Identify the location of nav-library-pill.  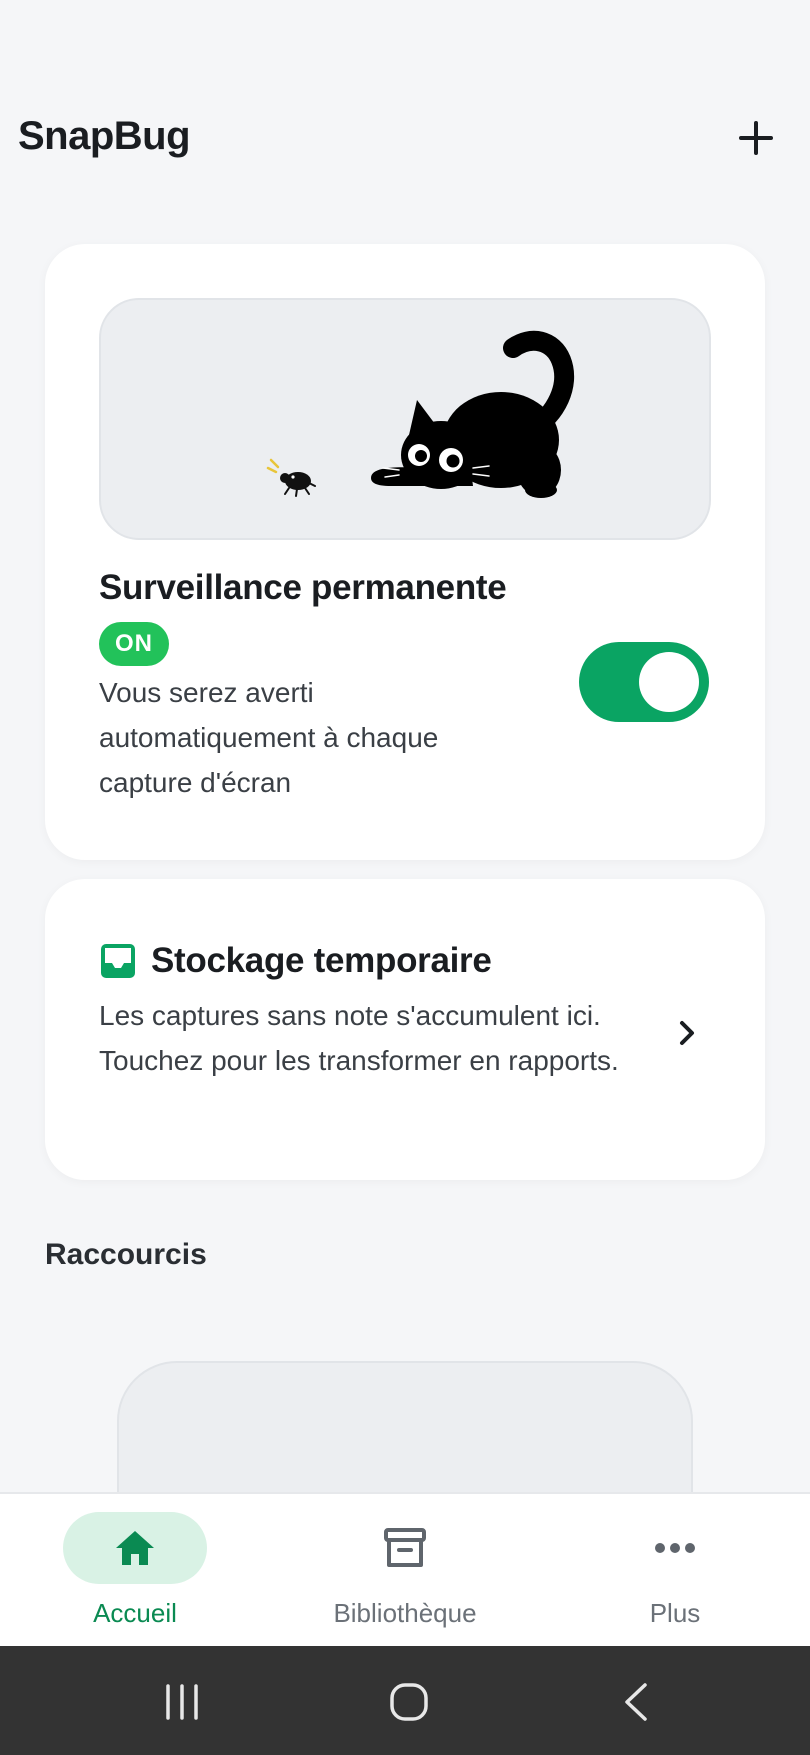
(405, 1548).